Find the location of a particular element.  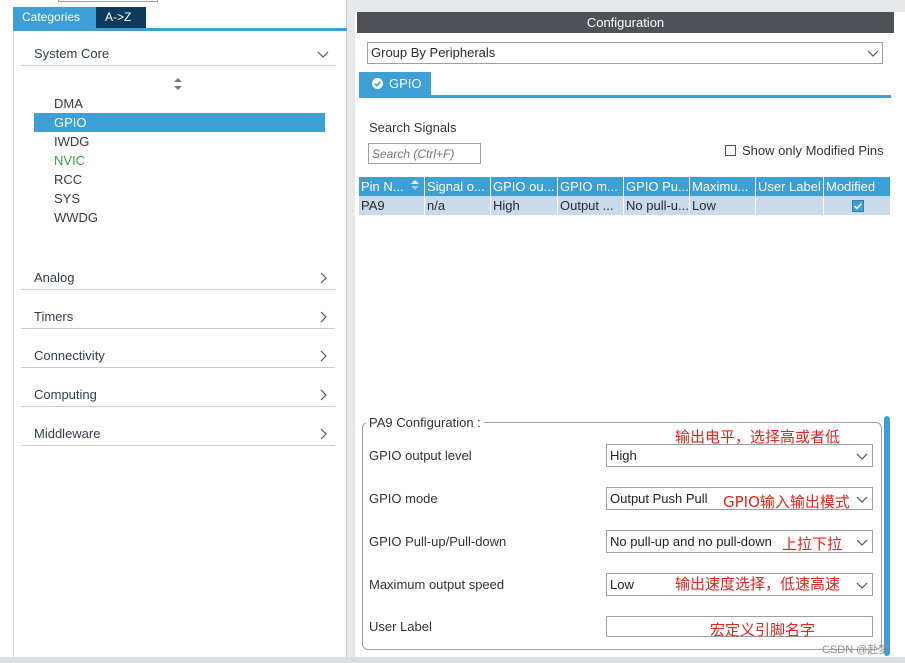

tab-gpio-label: GPIO is located at coordinates (405, 83).